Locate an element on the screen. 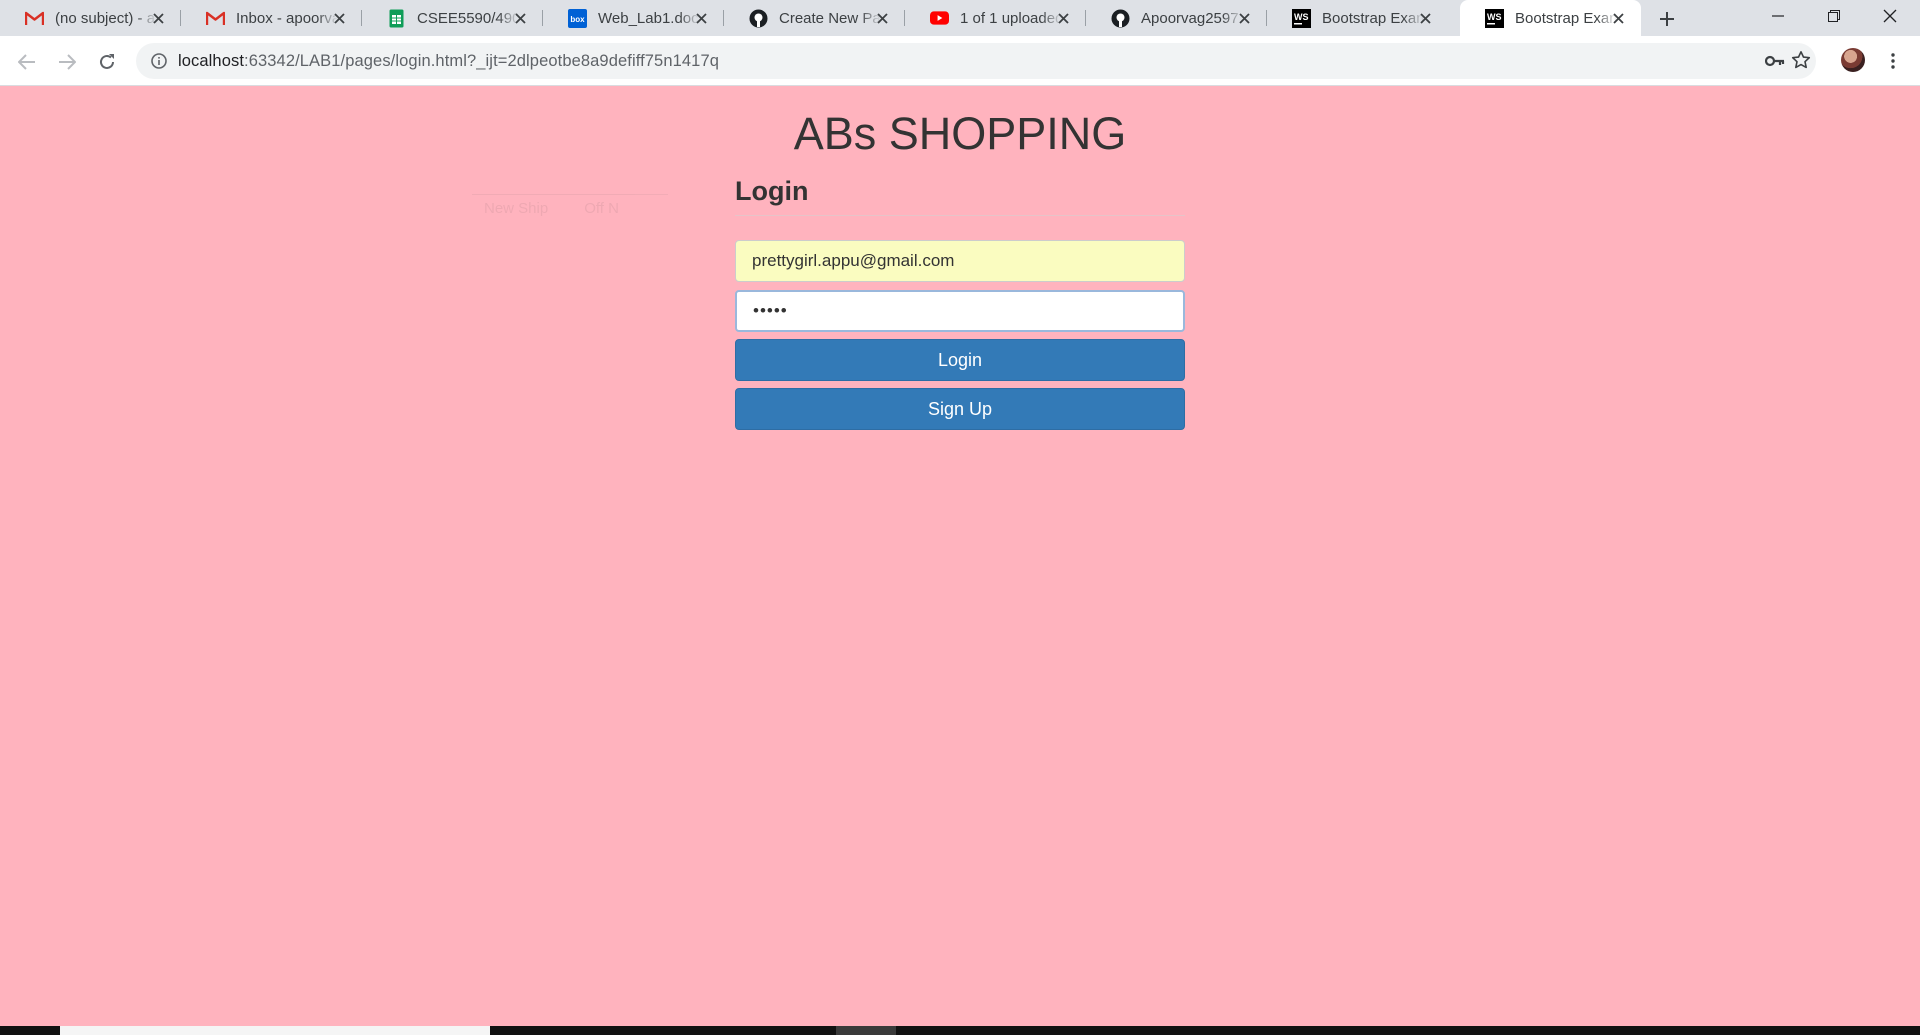  minimize-icon is located at coordinates (1778, 16).